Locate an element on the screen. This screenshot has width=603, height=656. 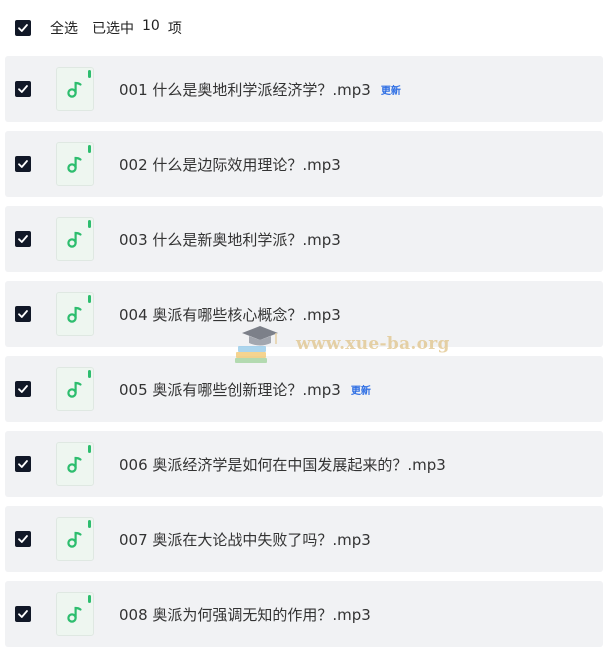
list-item: 007 奥派在大论战中失败了吗？.mp3 is located at coordinates (304, 539).